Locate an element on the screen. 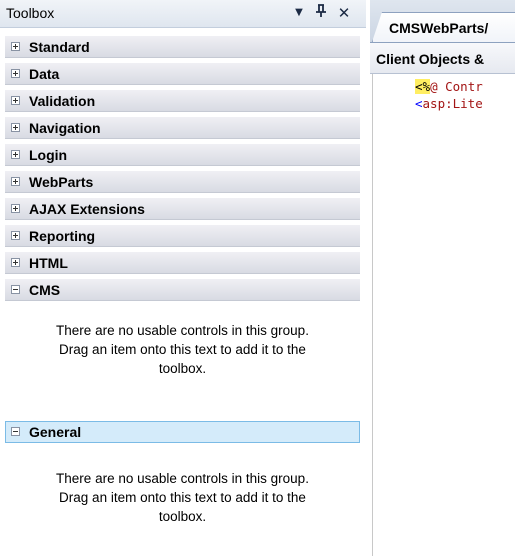 The height and width of the screenshot is (556, 515). toolbox-group-login: Login is located at coordinates (182, 155).